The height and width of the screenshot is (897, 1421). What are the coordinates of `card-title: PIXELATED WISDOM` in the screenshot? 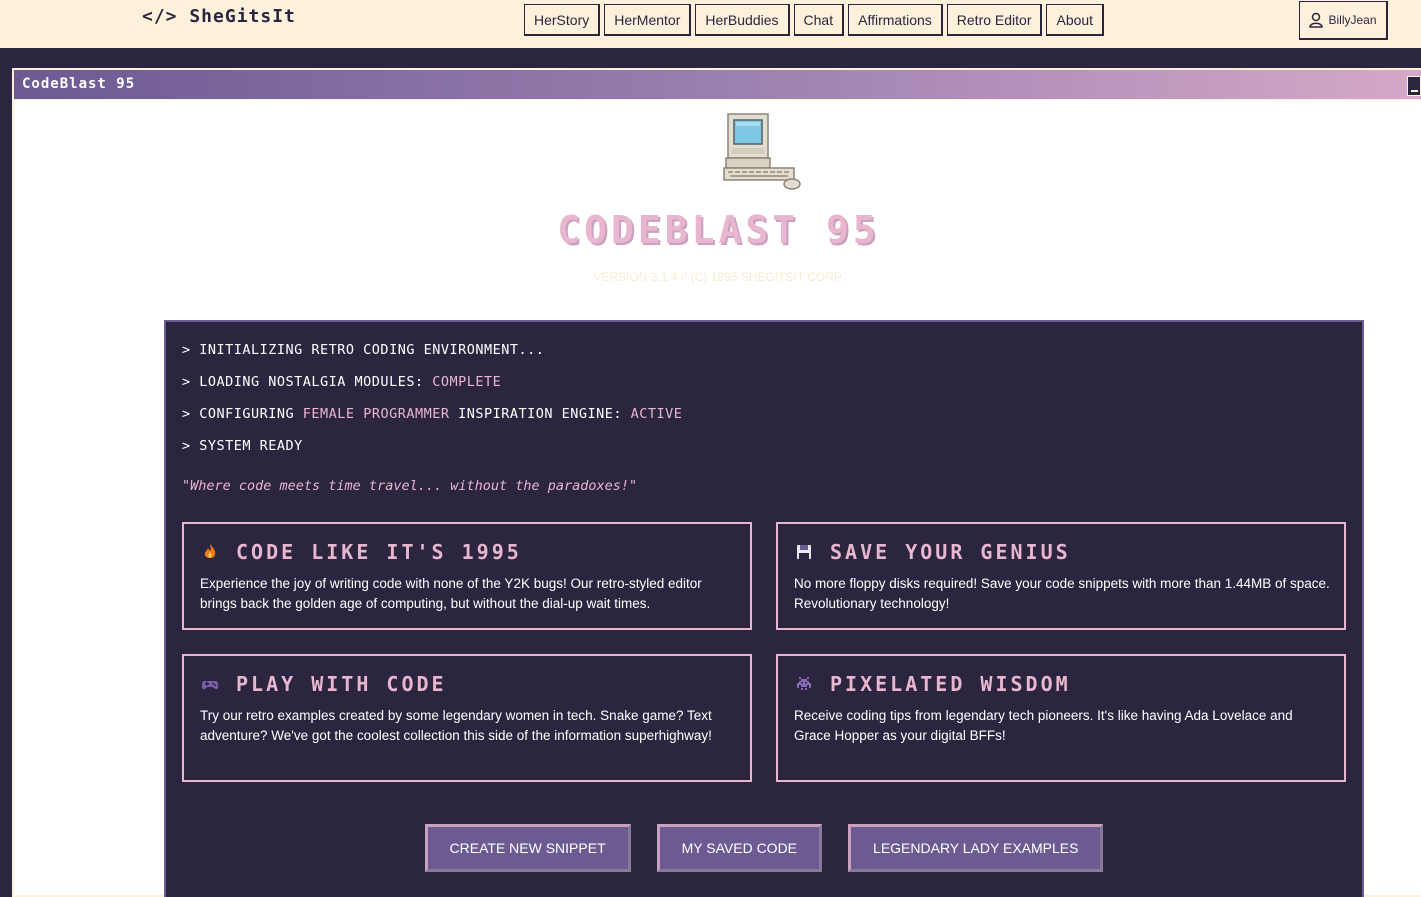 It's located at (950, 684).